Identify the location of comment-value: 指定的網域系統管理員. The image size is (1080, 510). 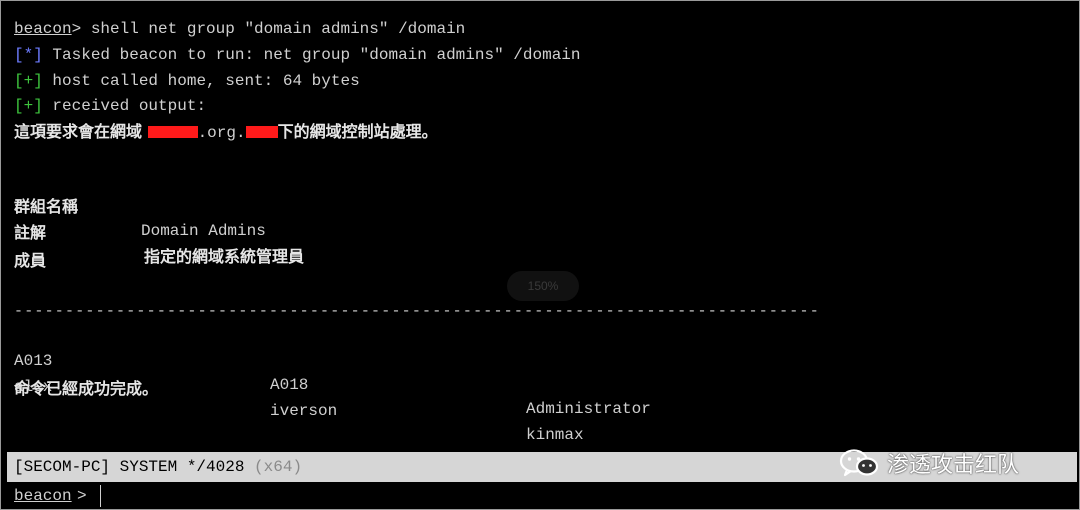
(224, 256).